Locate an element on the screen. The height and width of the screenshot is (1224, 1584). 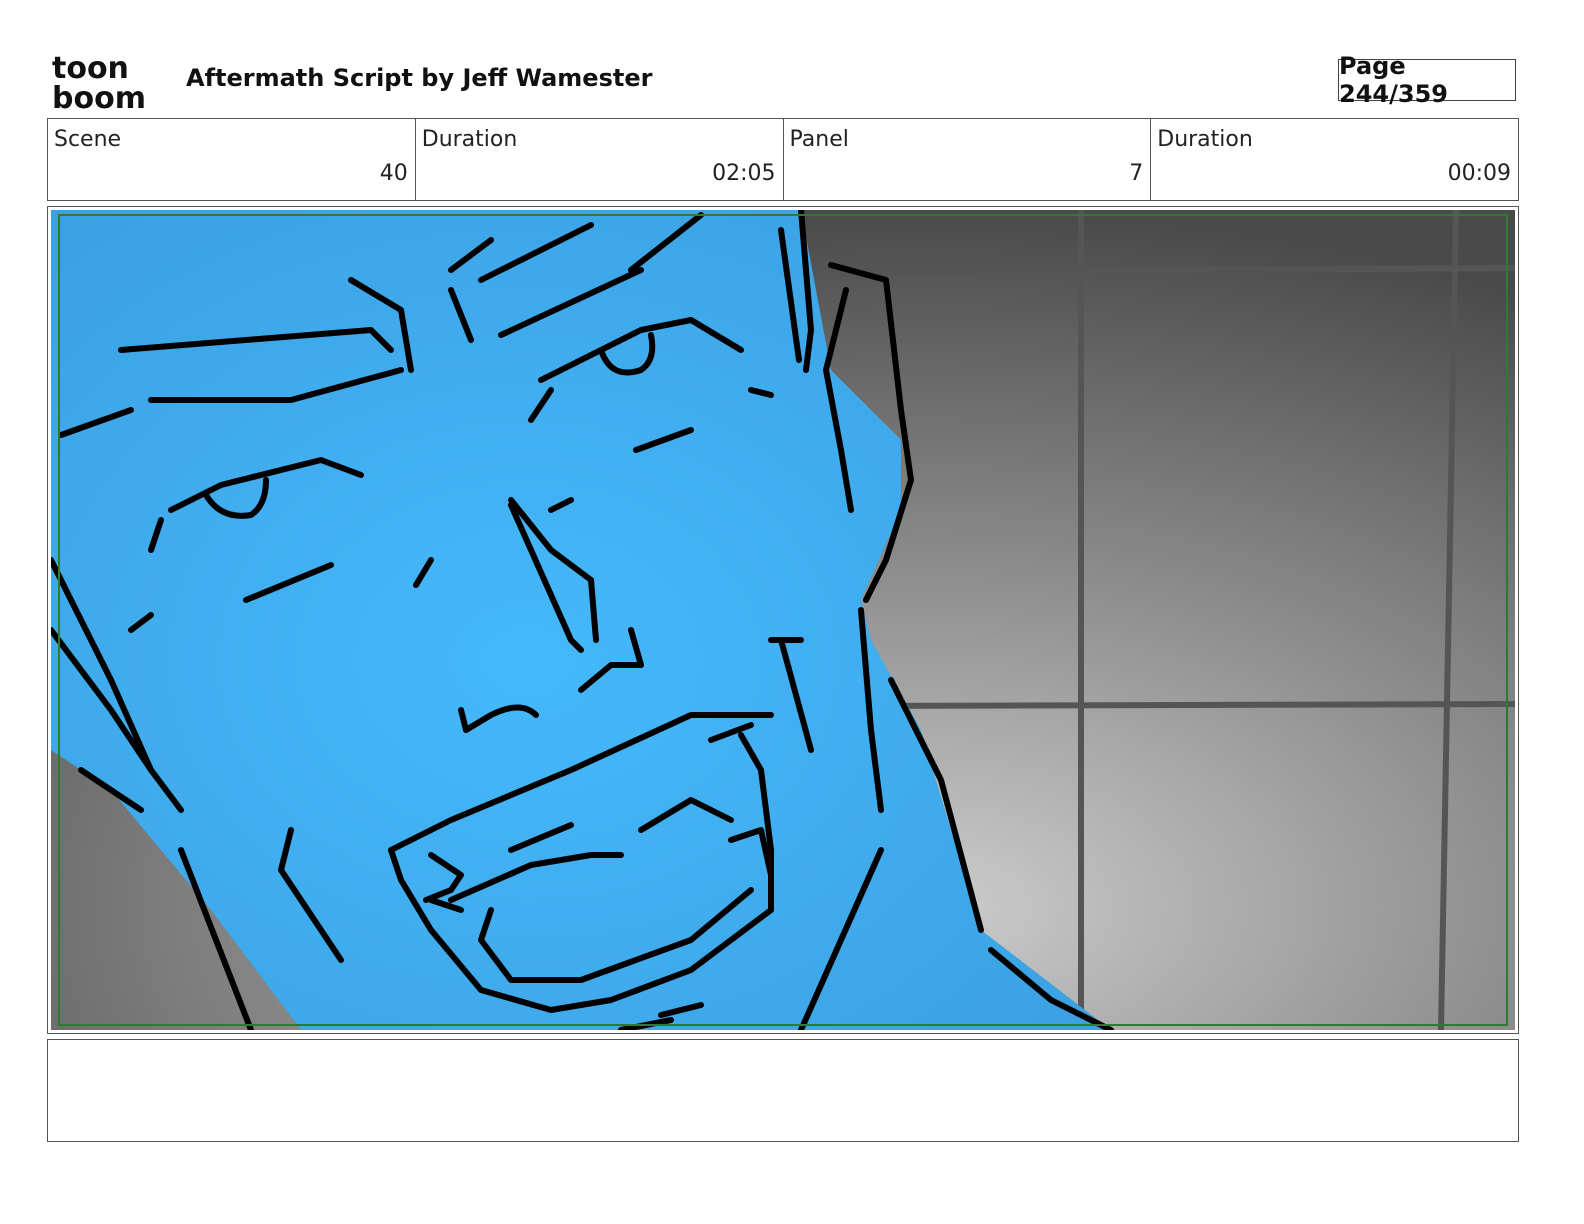
toonboom-logo: toon boom is located at coordinates (108, 83).